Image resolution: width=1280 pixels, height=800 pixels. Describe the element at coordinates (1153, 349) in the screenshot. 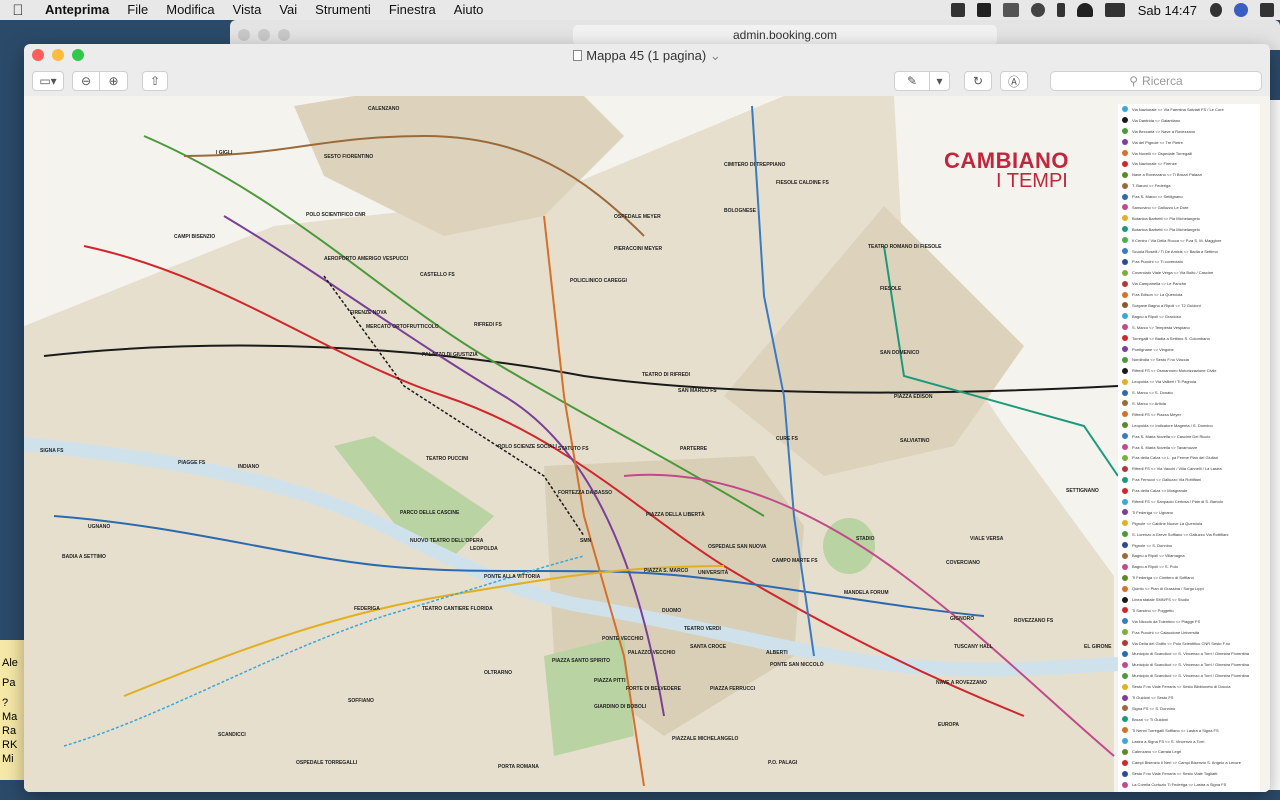

I see `legend-item-text: Pontignane <> Vingone` at that location.